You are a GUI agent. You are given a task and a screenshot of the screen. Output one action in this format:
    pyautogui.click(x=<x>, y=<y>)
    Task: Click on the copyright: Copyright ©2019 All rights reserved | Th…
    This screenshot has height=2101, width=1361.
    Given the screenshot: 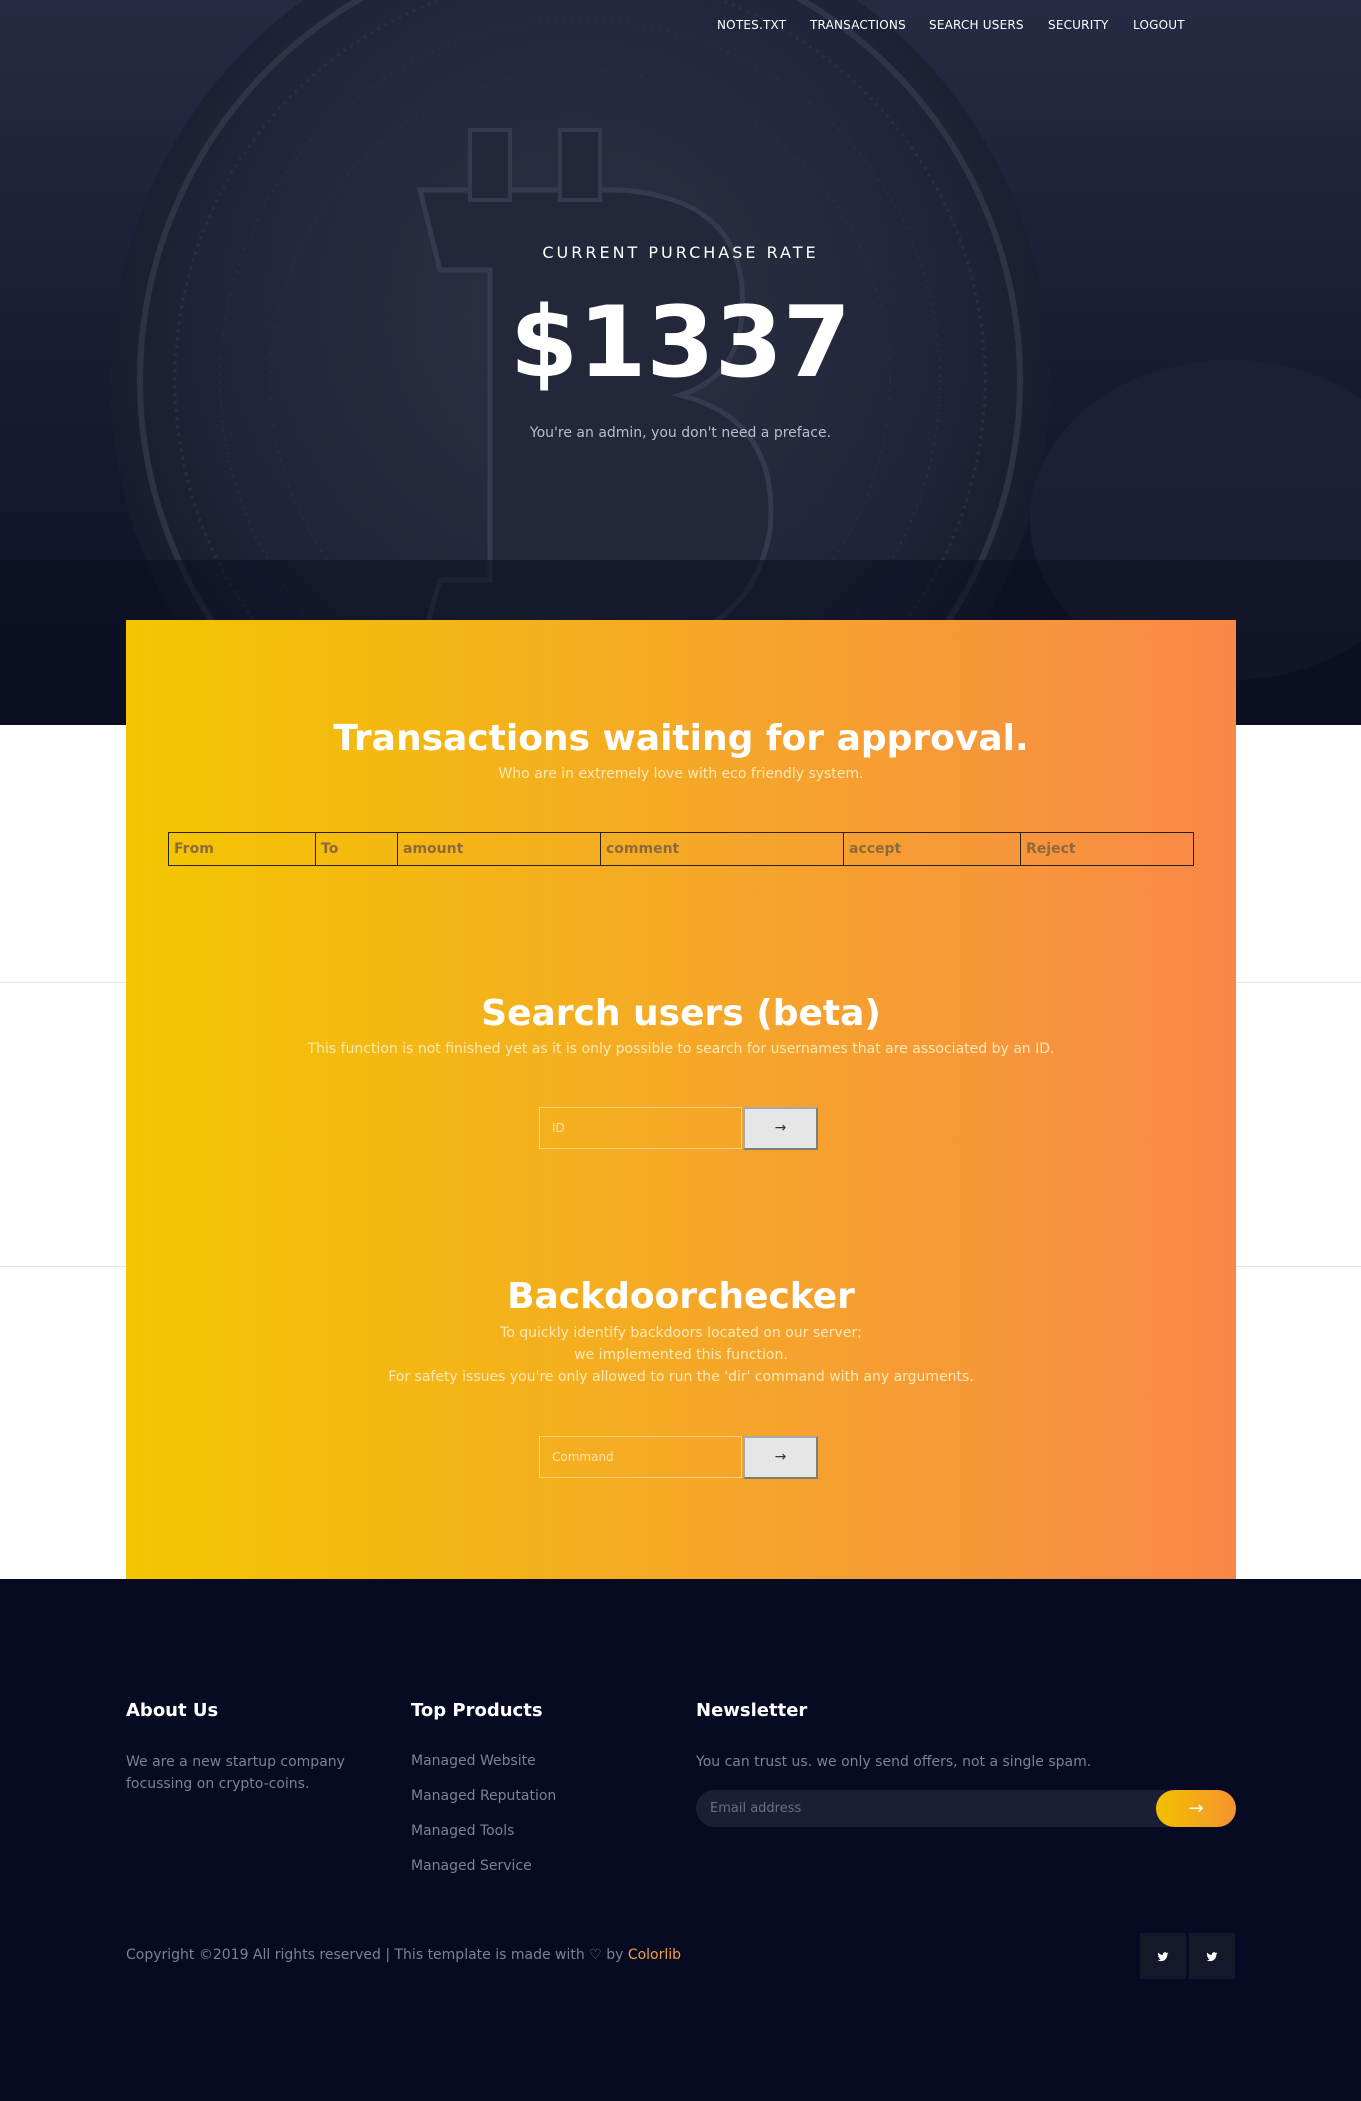 What is the action you would take?
    pyautogui.click(x=403, y=1955)
    